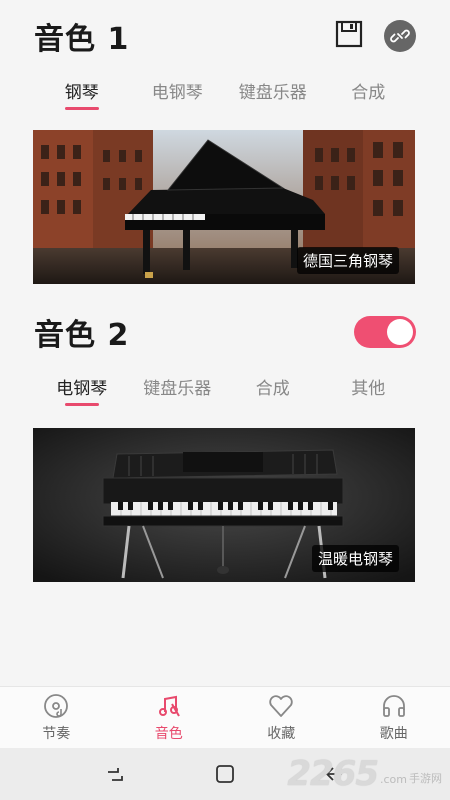 This screenshot has height=800, width=450. I want to click on tab-keyboard-2: 键盘乐器, so click(178, 386).